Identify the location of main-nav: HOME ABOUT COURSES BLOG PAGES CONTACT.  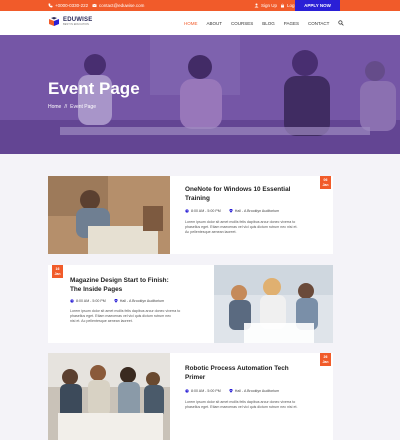
(264, 23).